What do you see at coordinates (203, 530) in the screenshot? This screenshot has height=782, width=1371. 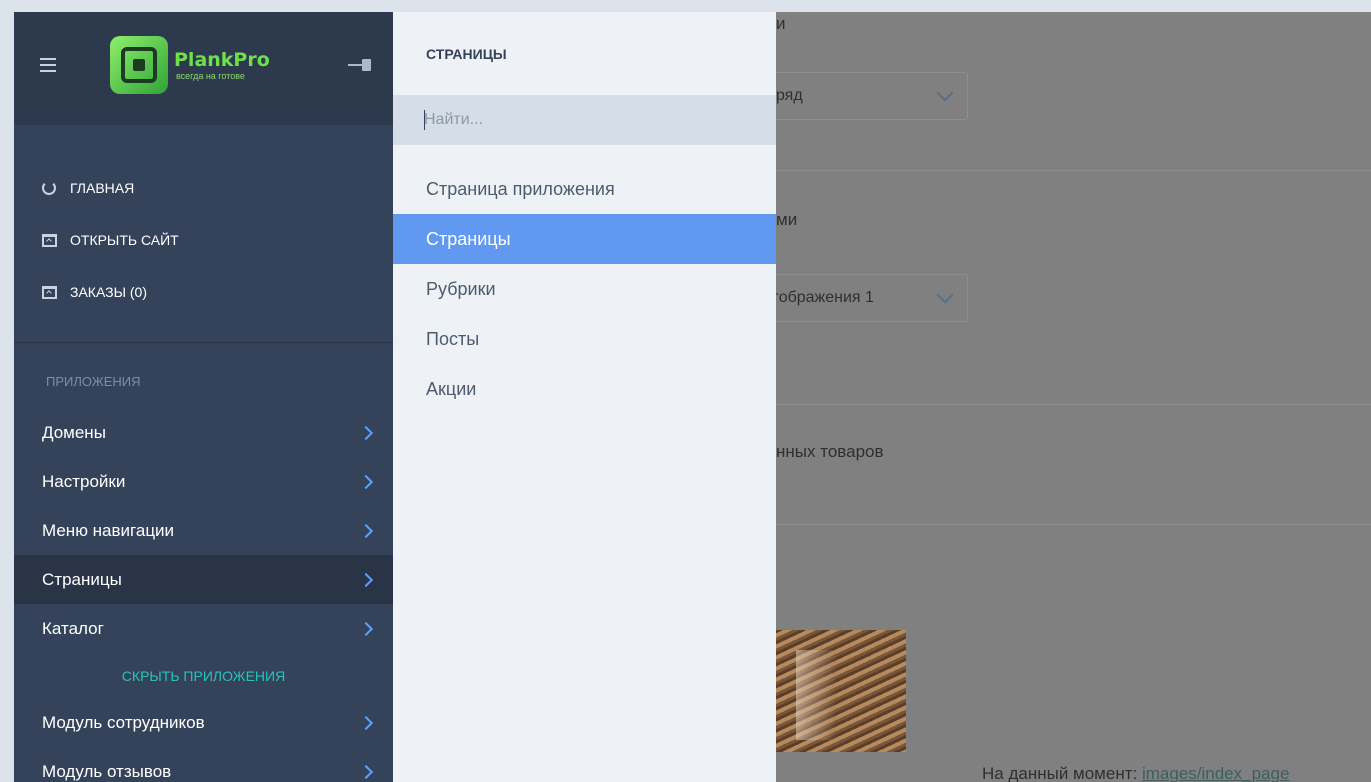 I see `sidebar-item-navigation-menu: Меню навигации` at bounding box center [203, 530].